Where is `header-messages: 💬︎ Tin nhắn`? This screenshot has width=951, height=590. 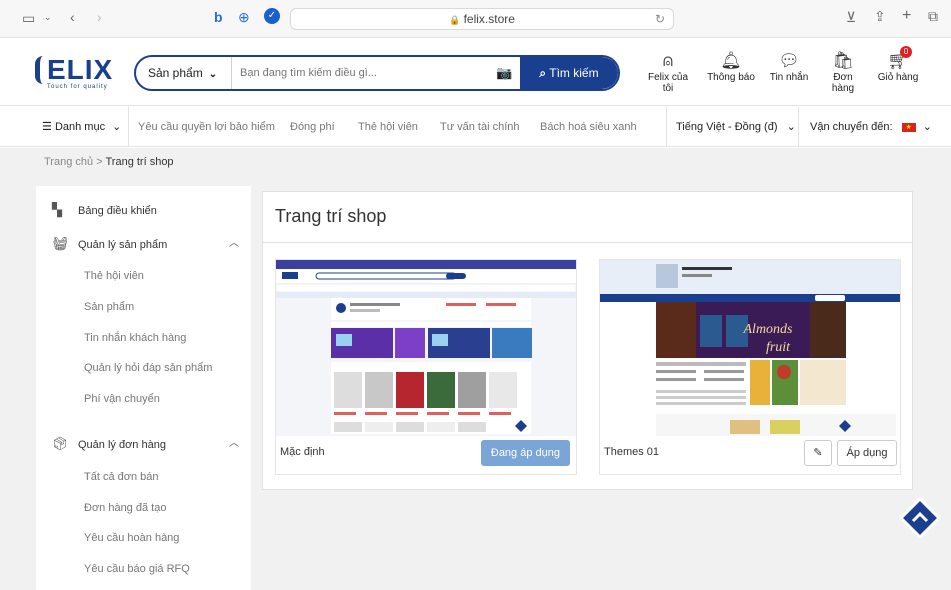
header-messages: 💬︎ Tin nhắn is located at coordinates (789, 66).